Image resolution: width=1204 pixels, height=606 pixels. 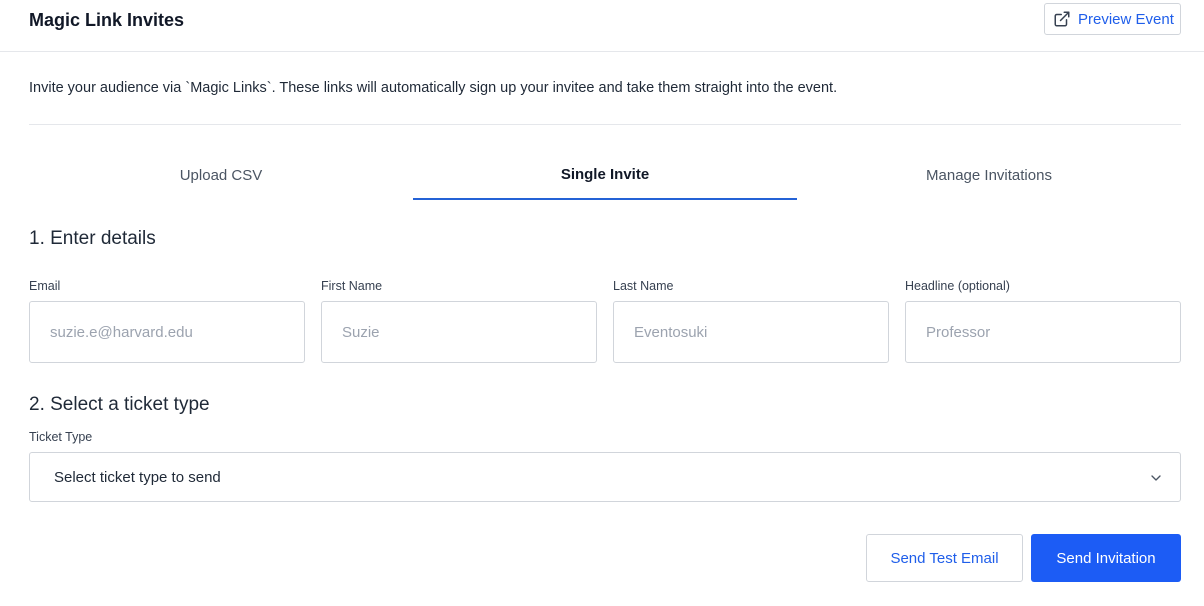 I want to click on page-title: Magic Link Invites, so click(x=107, y=20).